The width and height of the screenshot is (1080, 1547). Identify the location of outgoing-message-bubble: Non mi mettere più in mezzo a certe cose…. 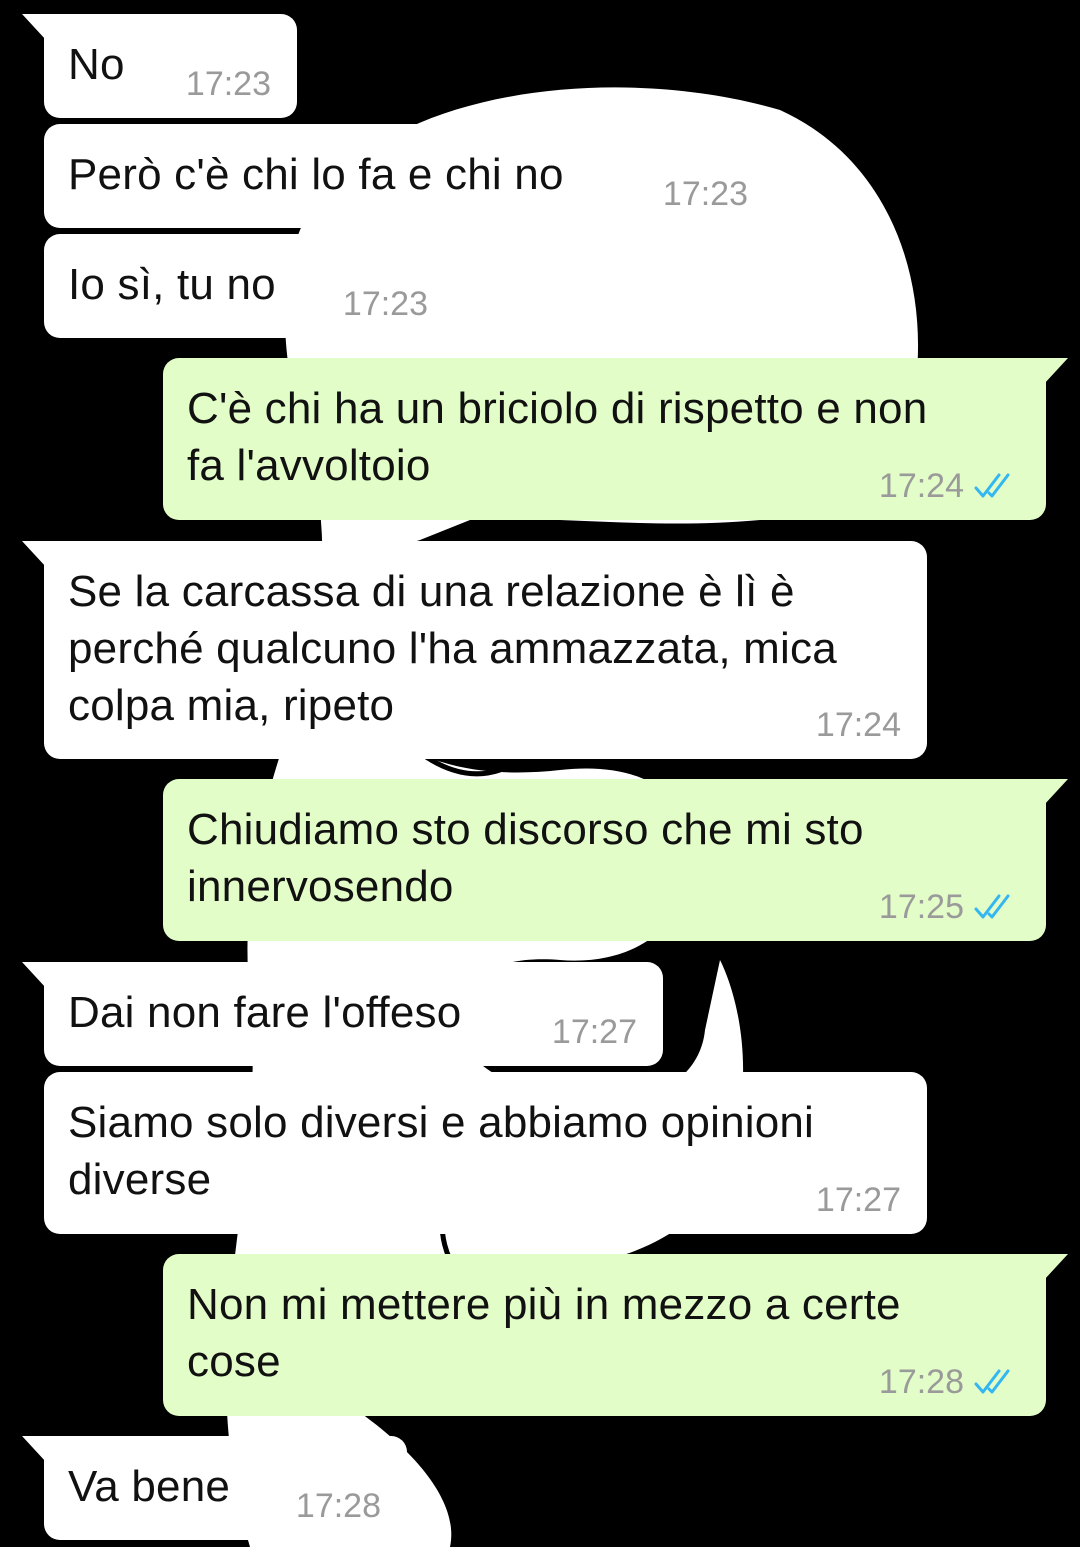
(615, 1335).